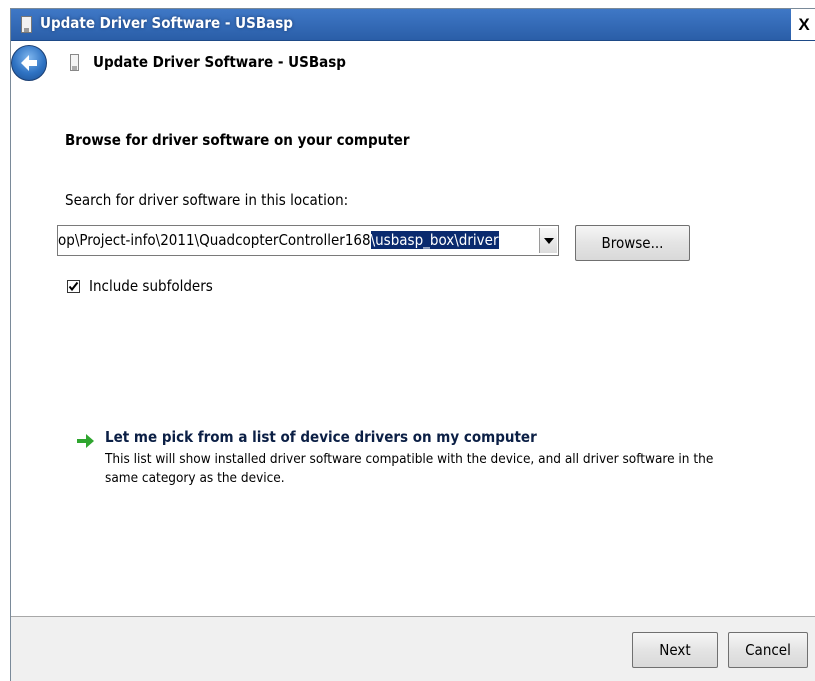  I want to click on next-button: Next, so click(675, 650).